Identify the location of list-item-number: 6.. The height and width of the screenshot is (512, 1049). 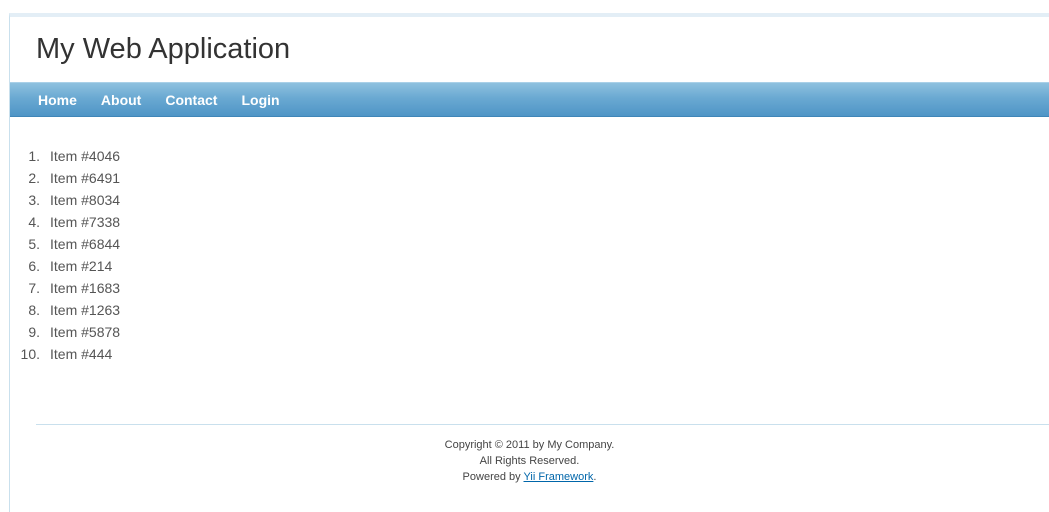
(34, 266).